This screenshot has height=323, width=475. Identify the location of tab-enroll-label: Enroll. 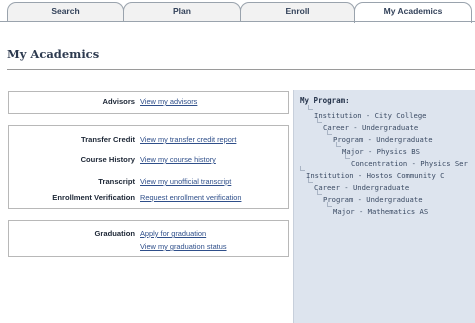
(297, 11).